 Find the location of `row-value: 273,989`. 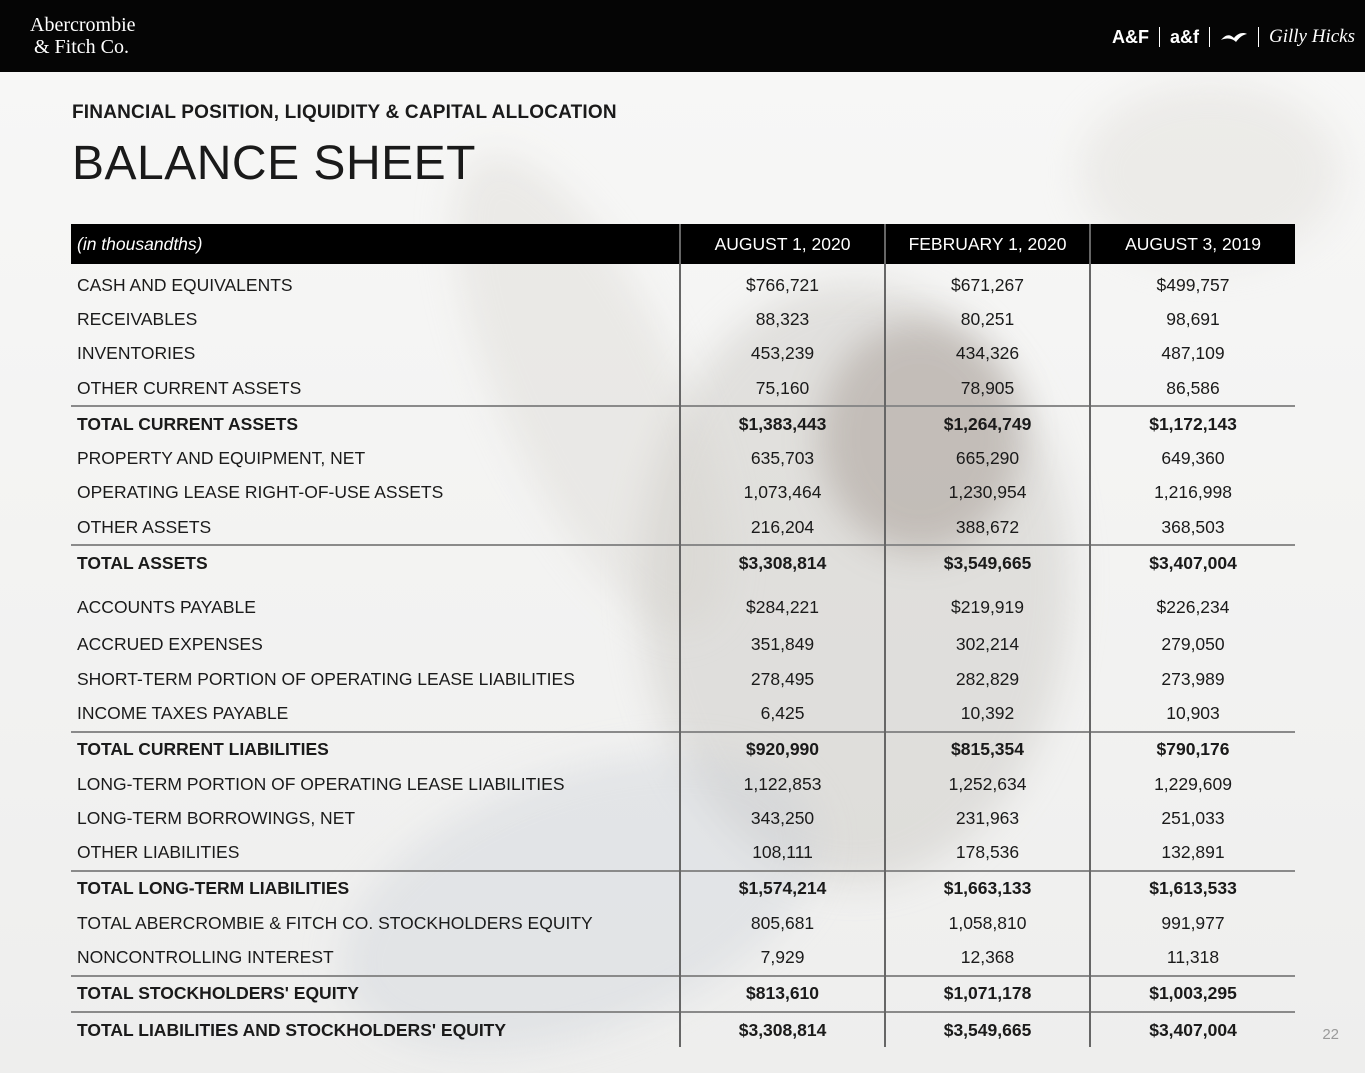

row-value: 273,989 is located at coordinates (1192, 679).